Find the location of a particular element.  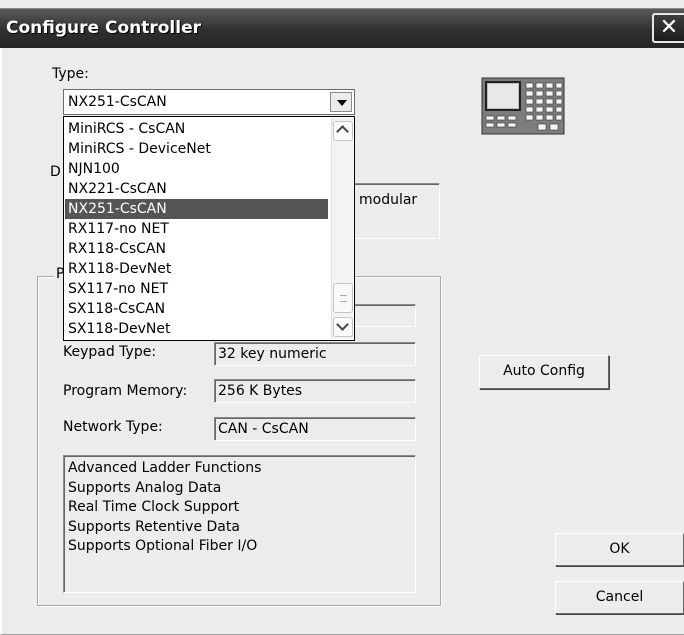

feature-item: Supports Analog Data is located at coordinates (145, 487).